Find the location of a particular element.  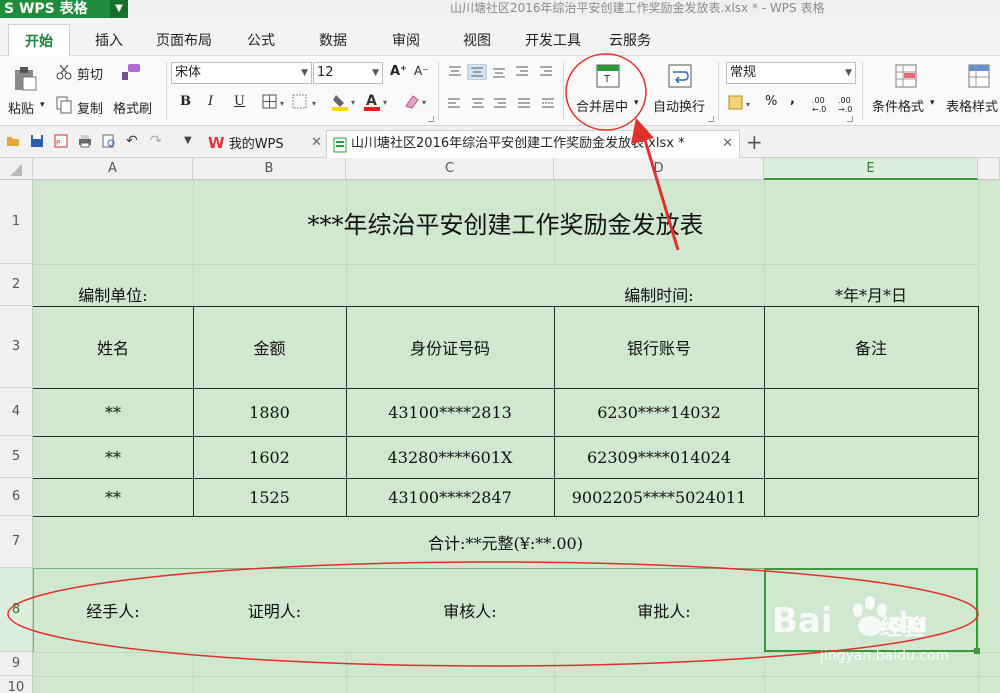

bold-button: B is located at coordinates (185, 101).